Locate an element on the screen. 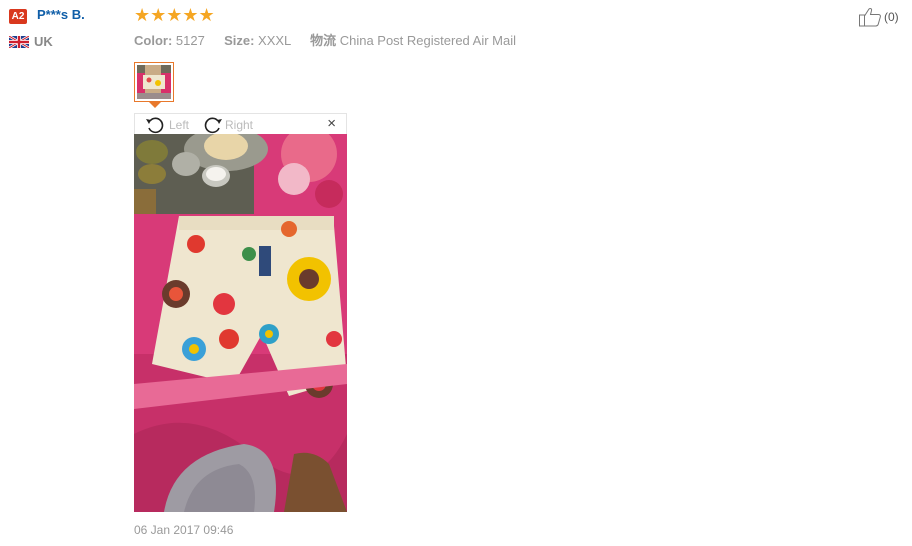  rotate-left-button: Left is located at coordinates (167, 125).